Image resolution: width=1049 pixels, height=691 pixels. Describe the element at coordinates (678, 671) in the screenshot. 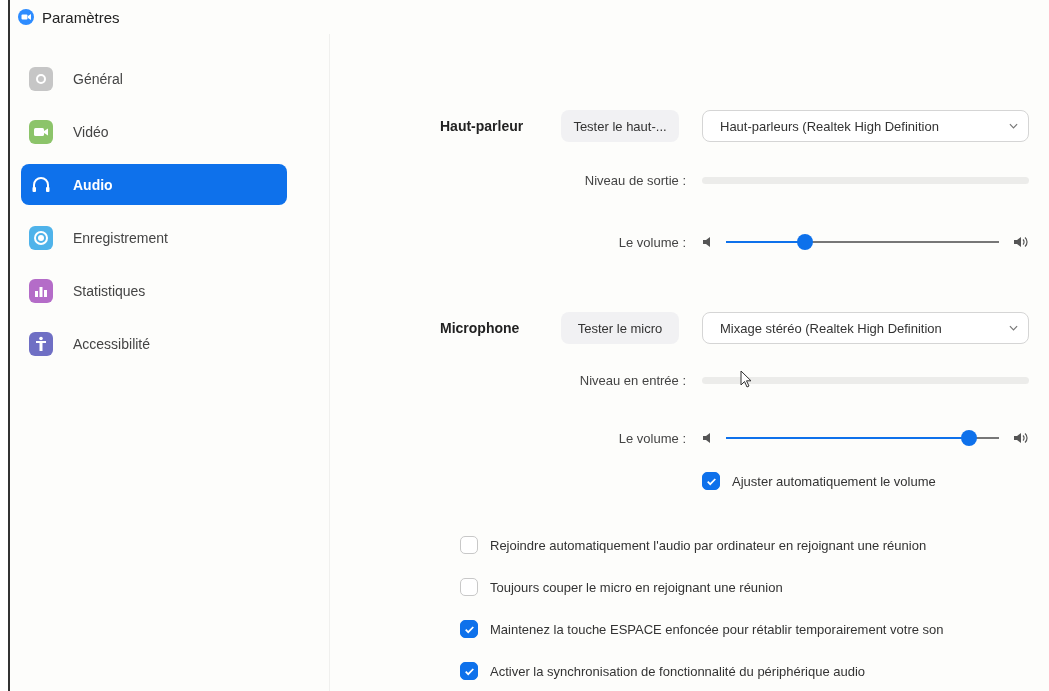

I see `checkbox-label: Activer la synchronisation de fonctionnalité du périphérique audio` at that location.